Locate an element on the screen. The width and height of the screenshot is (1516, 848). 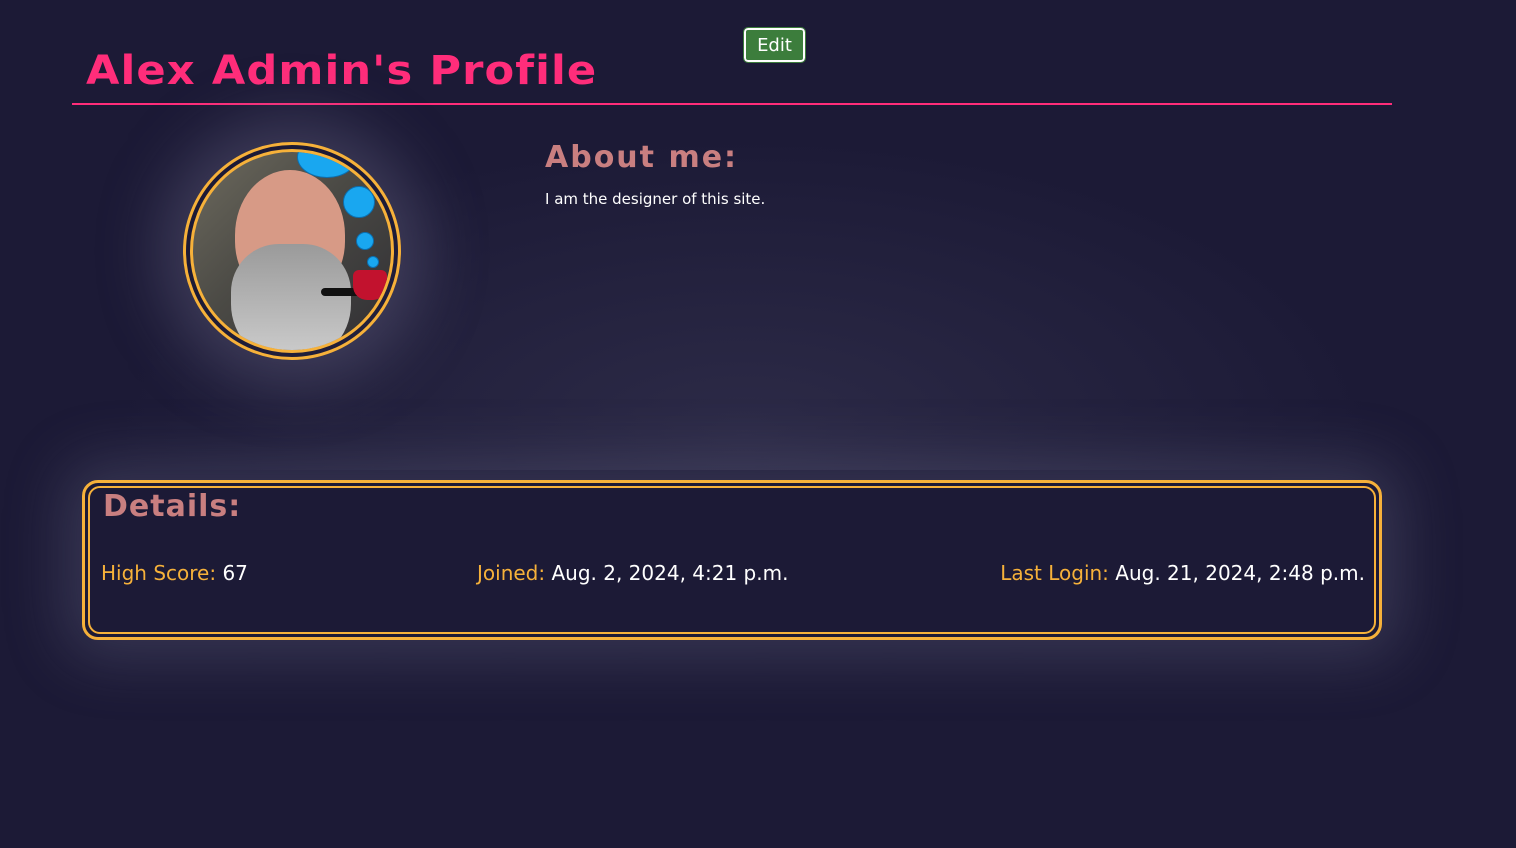
stat-value: 67 is located at coordinates (235, 573).